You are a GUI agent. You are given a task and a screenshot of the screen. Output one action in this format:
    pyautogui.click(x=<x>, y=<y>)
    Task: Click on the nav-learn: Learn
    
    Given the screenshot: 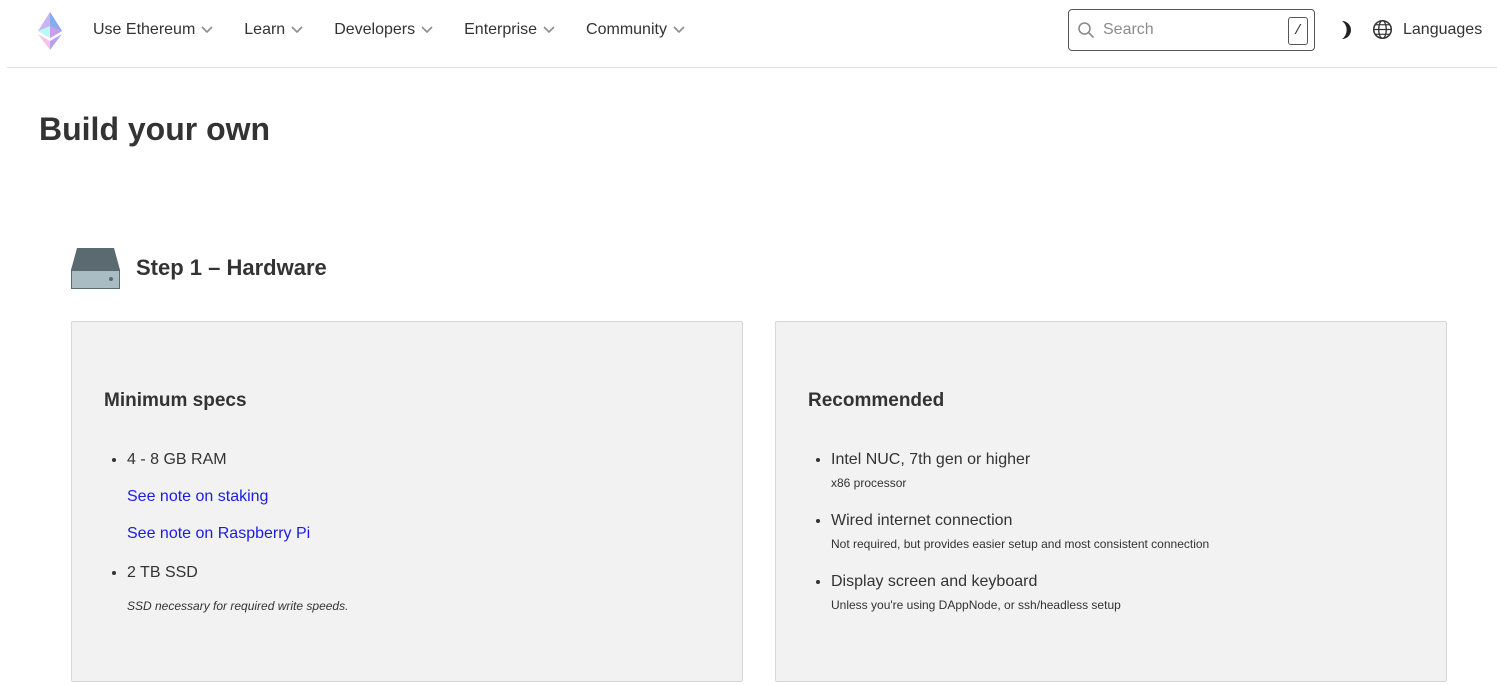 What is the action you would take?
    pyautogui.click(x=274, y=30)
    